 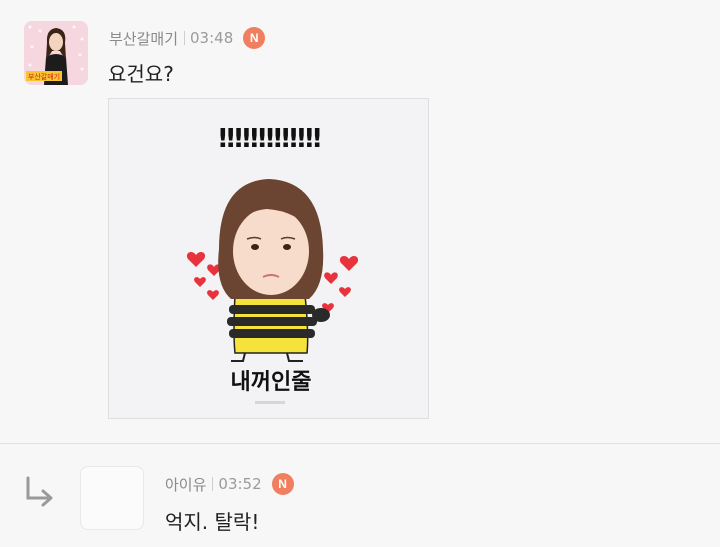 What do you see at coordinates (112, 498) in the screenshot?
I see `avatar` at bounding box center [112, 498].